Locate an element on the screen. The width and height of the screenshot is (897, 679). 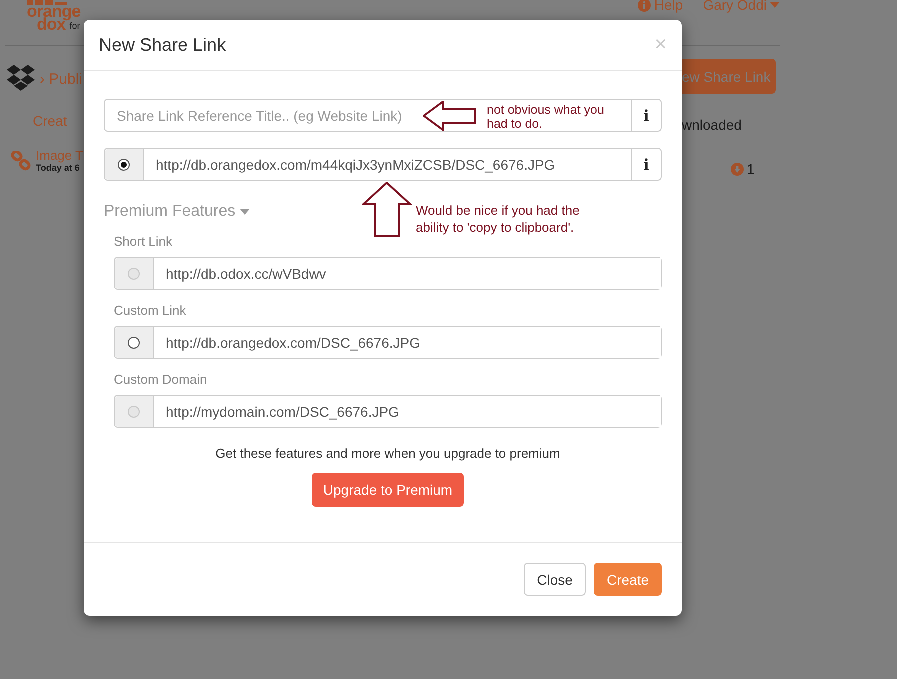
logo-tagline: for is located at coordinates (75, 26).